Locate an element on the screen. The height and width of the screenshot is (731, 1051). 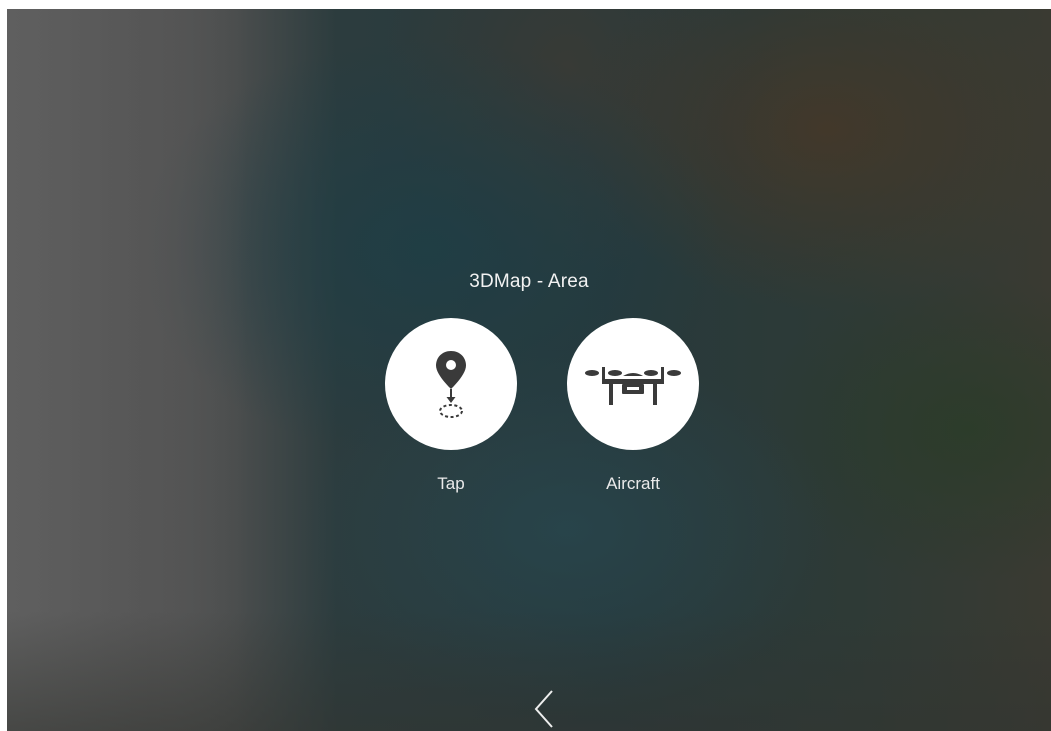
chevron-left-icon is located at coordinates (543, 709).